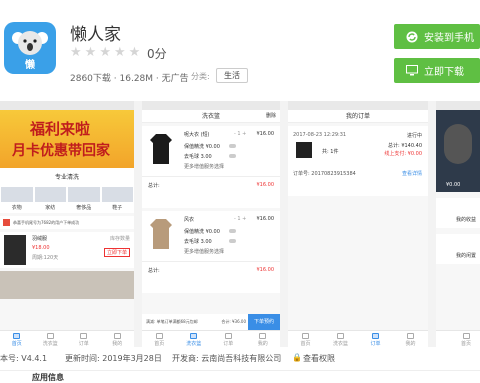 The width and height of the screenshot is (480, 383). What do you see at coordinates (449, 38) in the screenshot?
I see `install-label: 安装到手机` at bounding box center [449, 38].